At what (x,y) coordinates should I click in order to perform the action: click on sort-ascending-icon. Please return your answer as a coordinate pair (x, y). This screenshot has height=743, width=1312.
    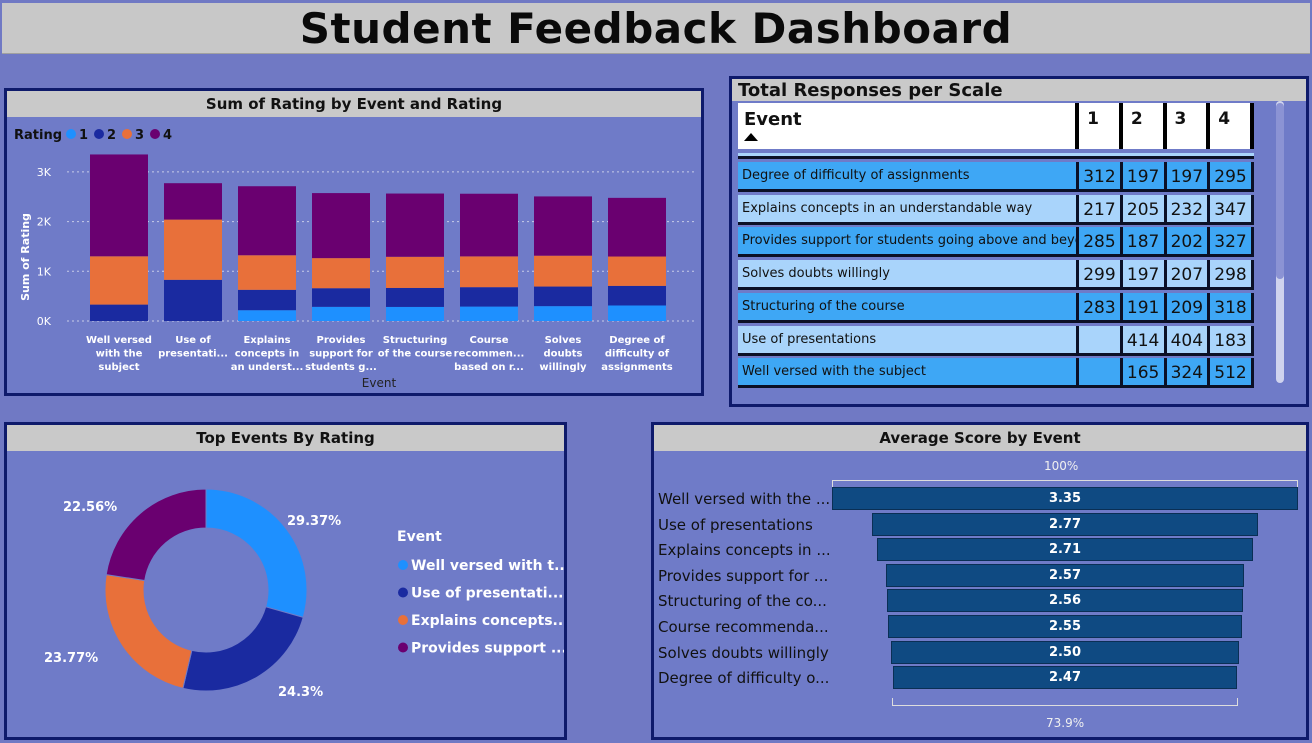
    Looking at the image, I should click on (751, 137).